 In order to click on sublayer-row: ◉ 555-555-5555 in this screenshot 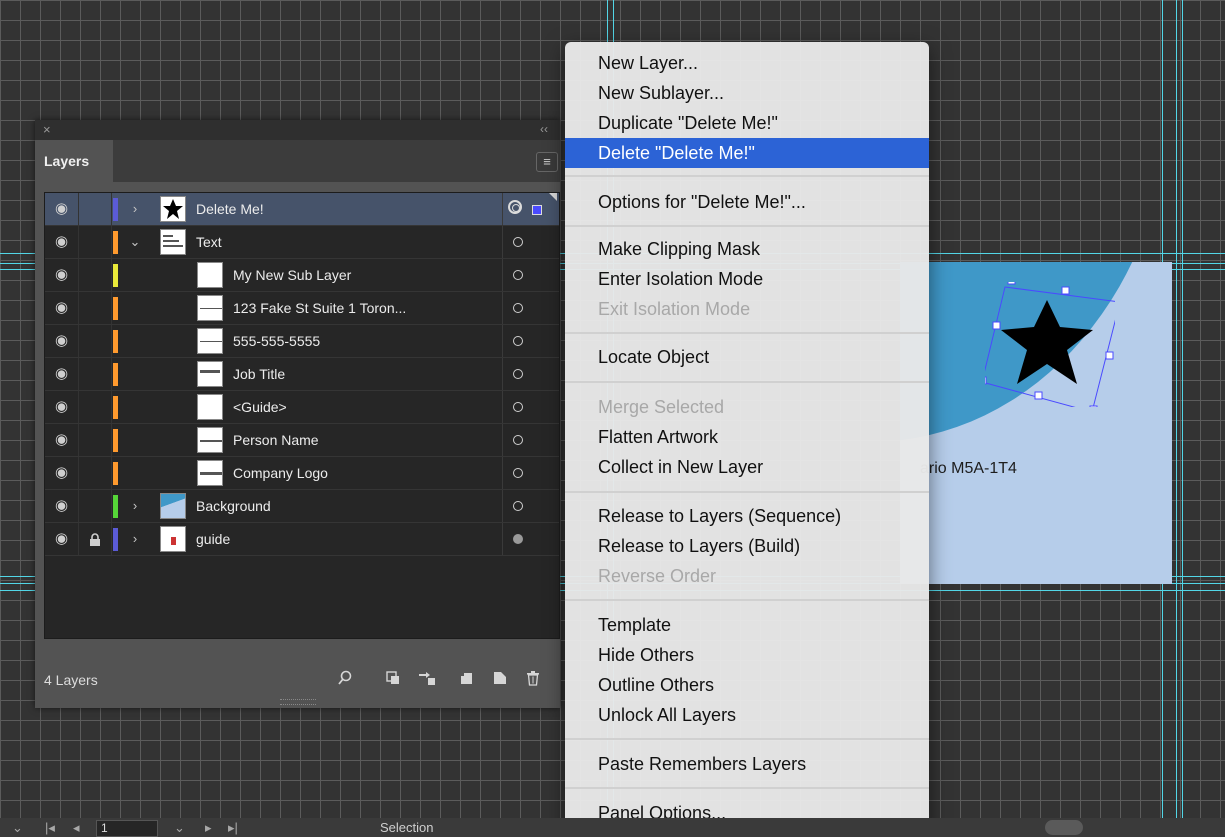, I will do `click(302, 341)`.